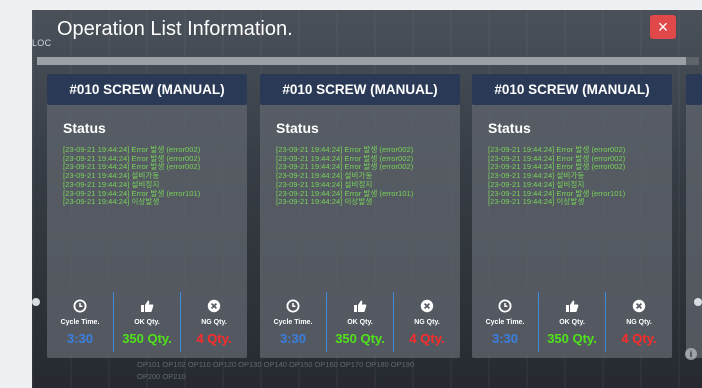 The image size is (702, 388). I want to click on card-header-partial, so click(694, 89).